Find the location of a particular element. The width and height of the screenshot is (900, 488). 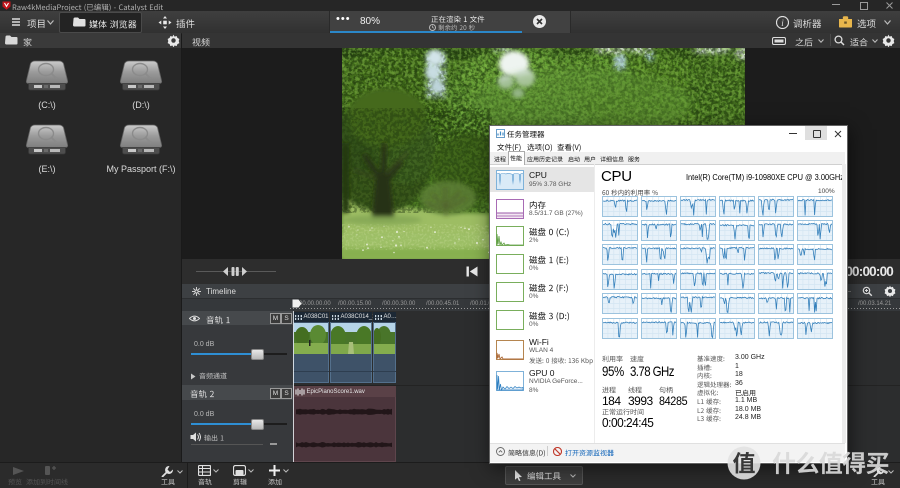

svg-text: i is located at coordinates (782, 23).